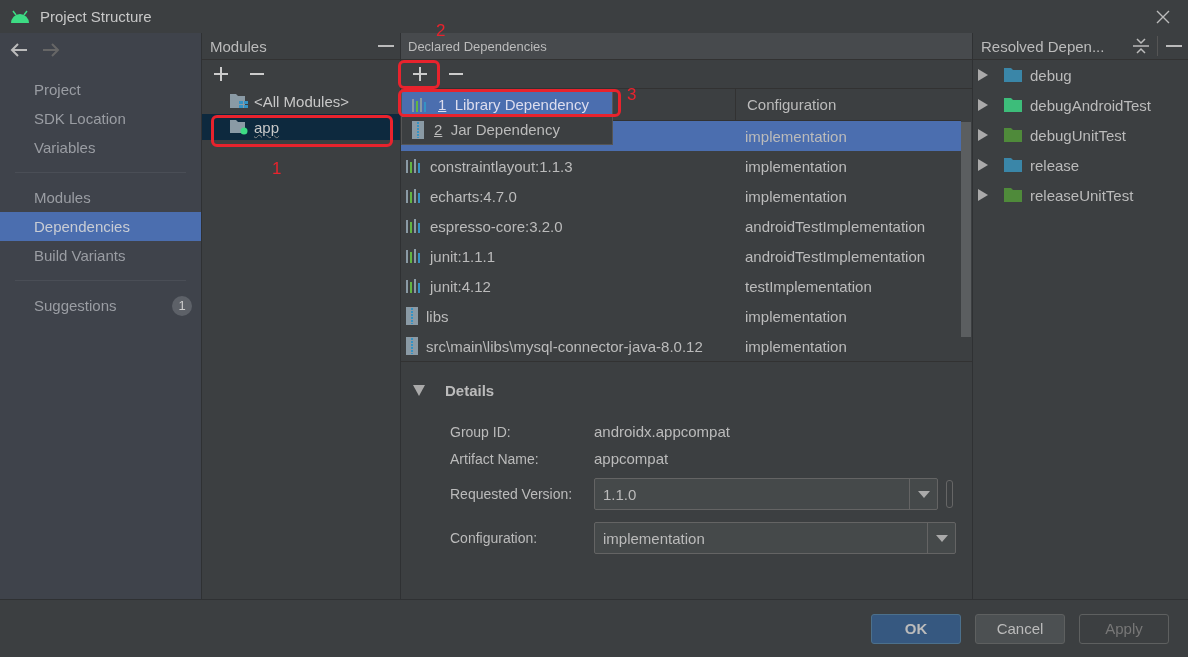 The height and width of the screenshot is (657, 1188). What do you see at coordinates (481, 431) in the screenshot?
I see `field-label: Group ID:` at bounding box center [481, 431].